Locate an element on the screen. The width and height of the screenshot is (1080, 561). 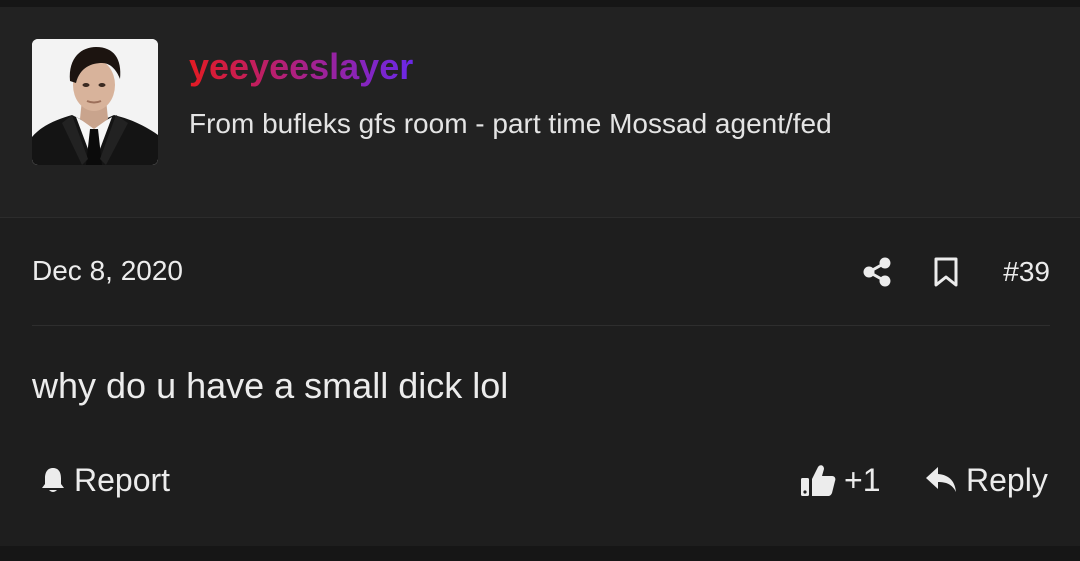
reply-arrow-icon is located at coordinates (941, 480).